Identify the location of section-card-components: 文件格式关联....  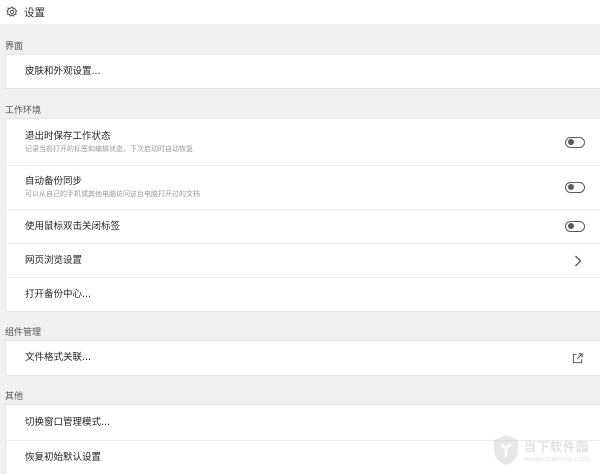
(302, 358).